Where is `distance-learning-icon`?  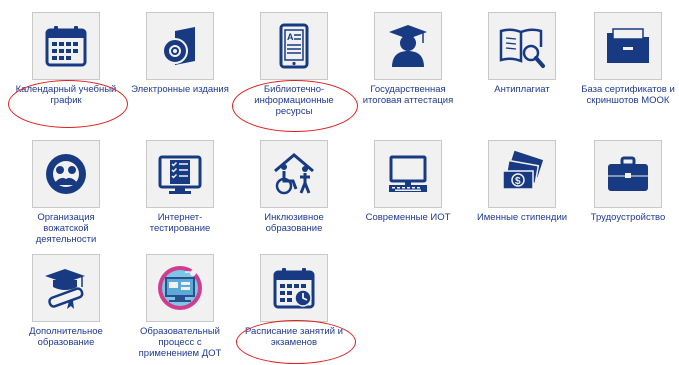 distance-learning-icon is located at coordinates (180, 288).